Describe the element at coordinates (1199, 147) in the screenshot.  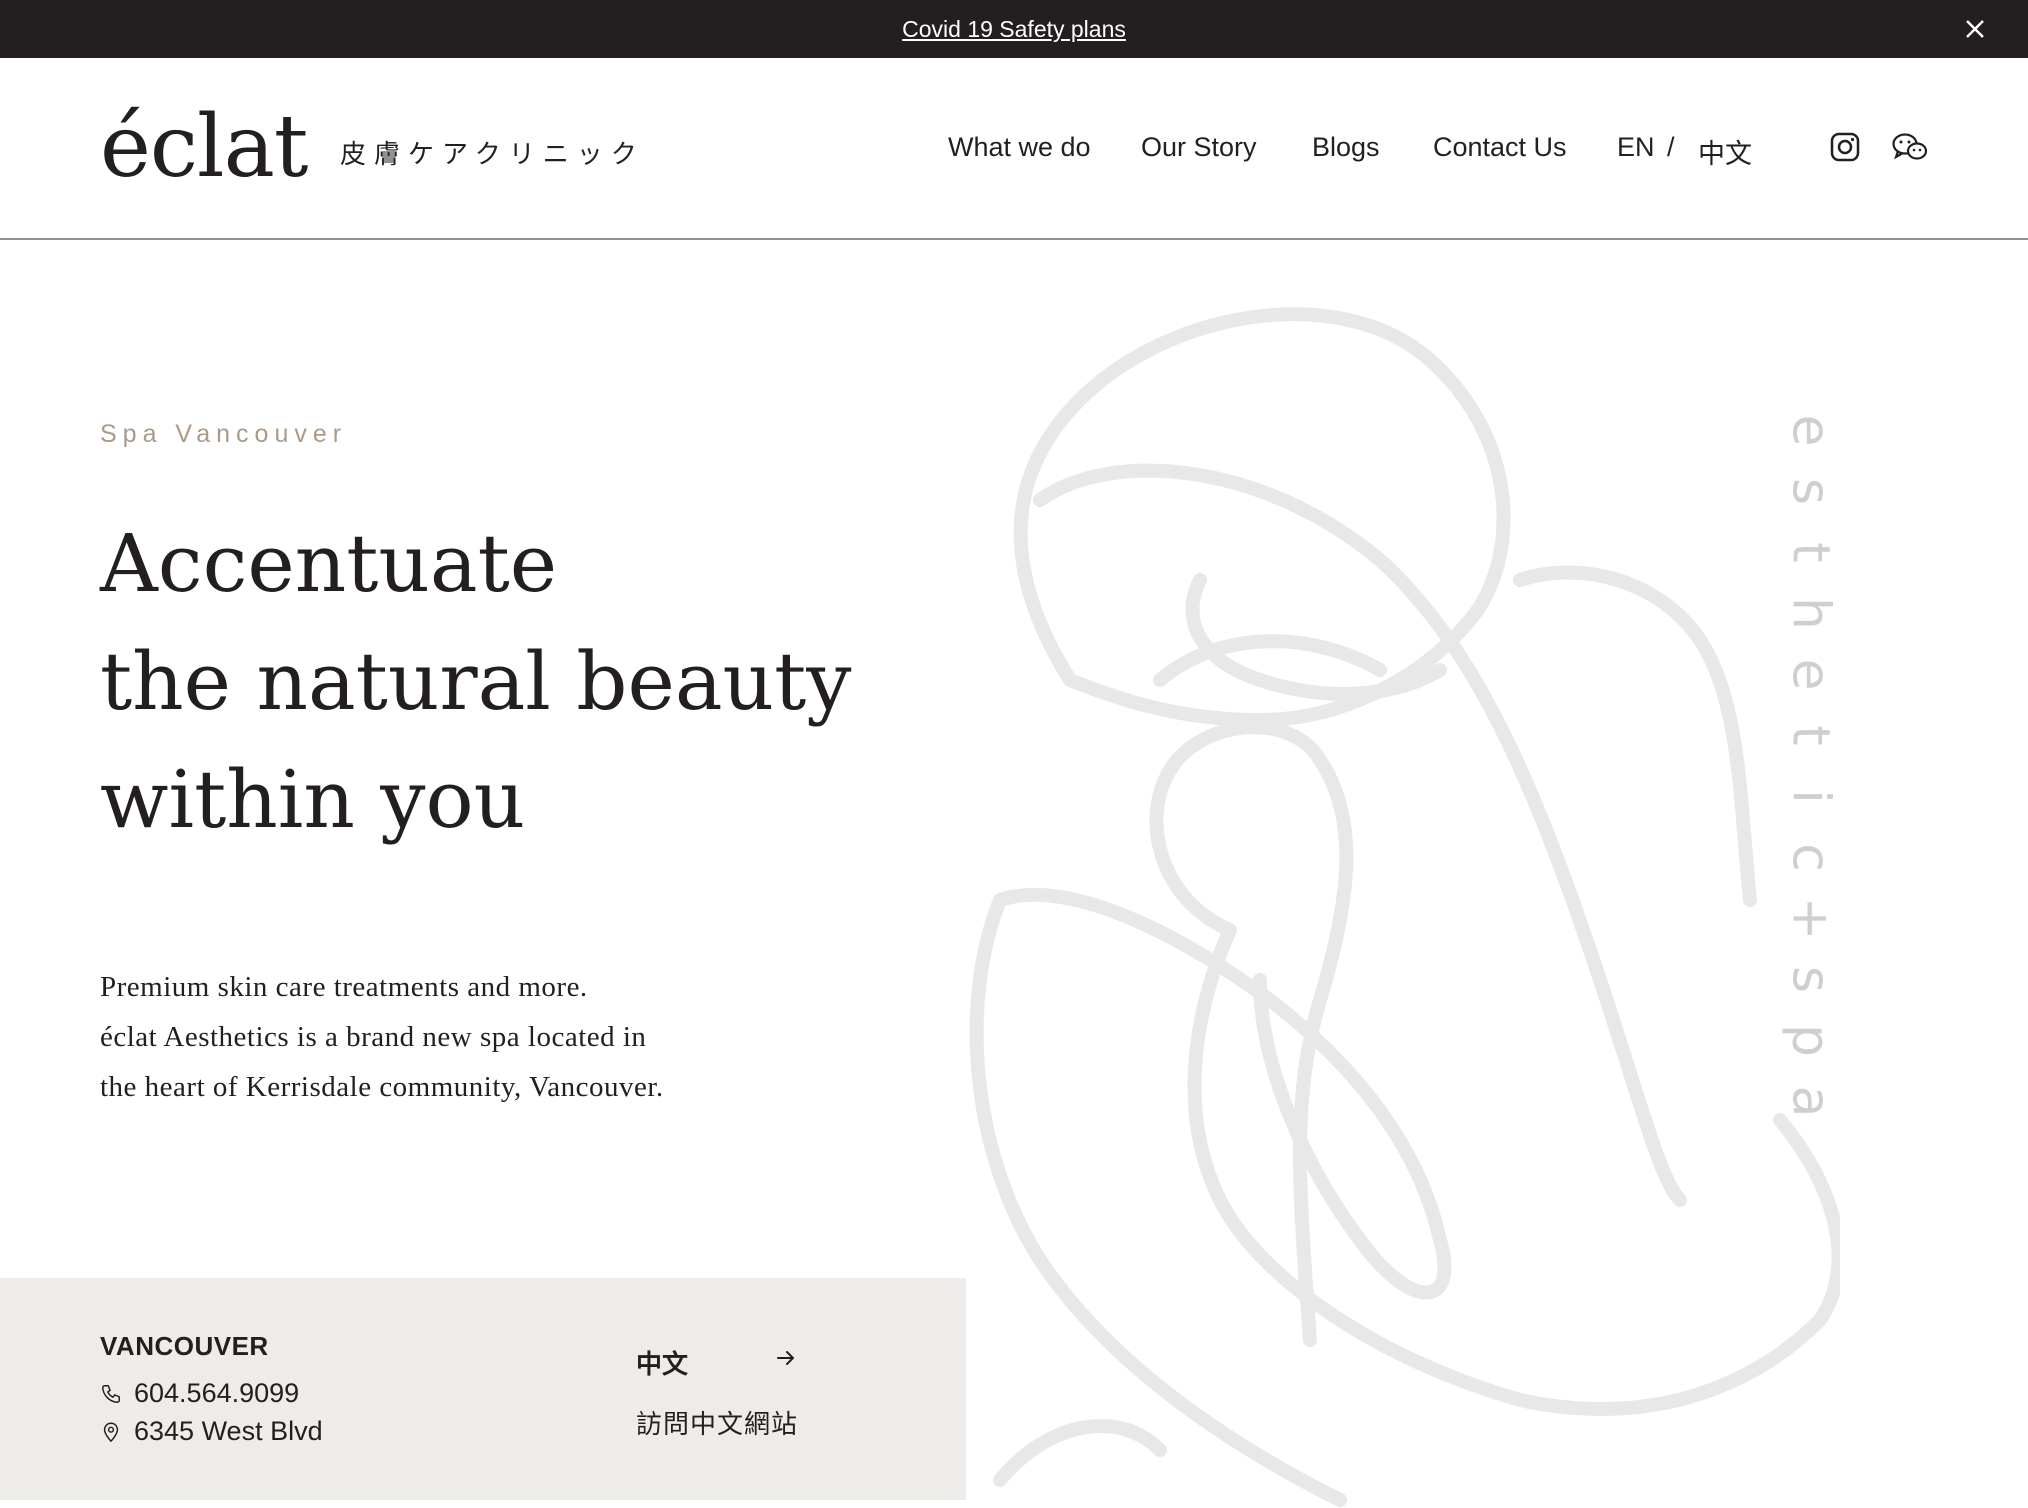
I see `nav-our-story: Our Story` at that location.